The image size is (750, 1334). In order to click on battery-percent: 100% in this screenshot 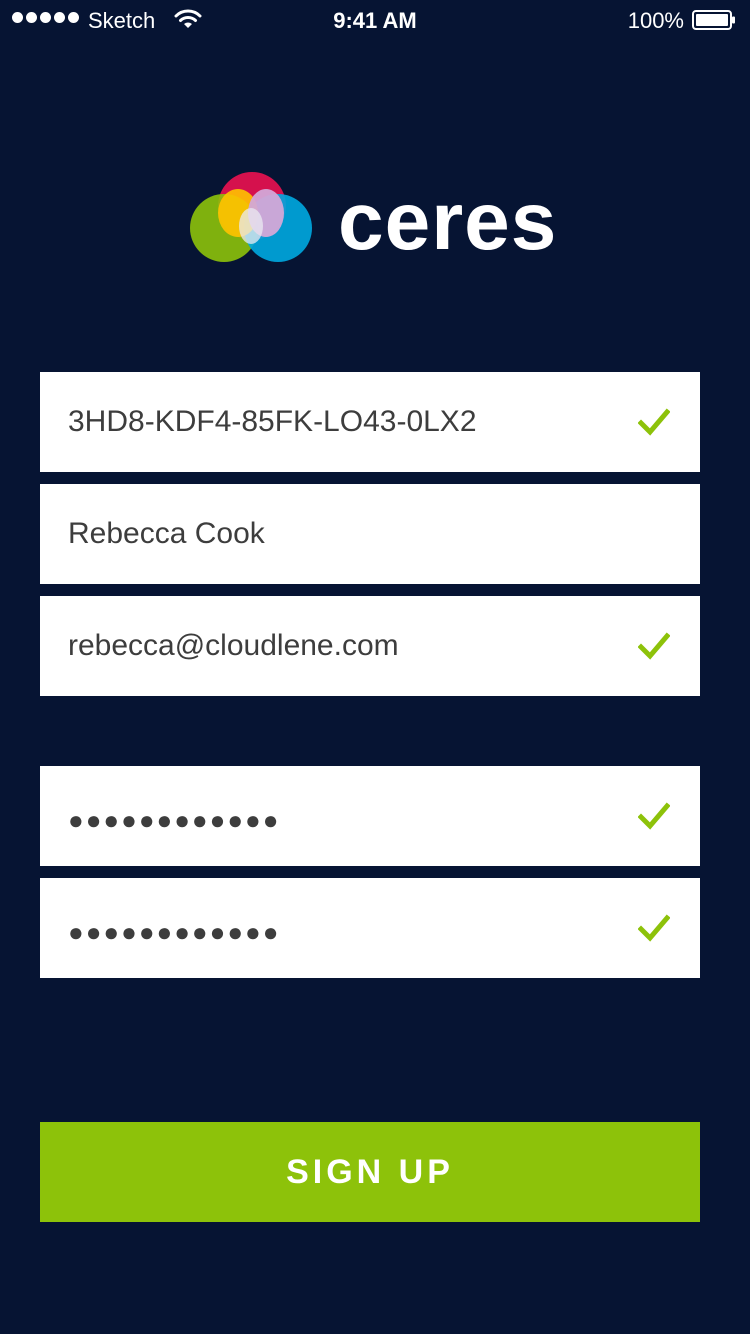, I will do `click(655, 20)`.